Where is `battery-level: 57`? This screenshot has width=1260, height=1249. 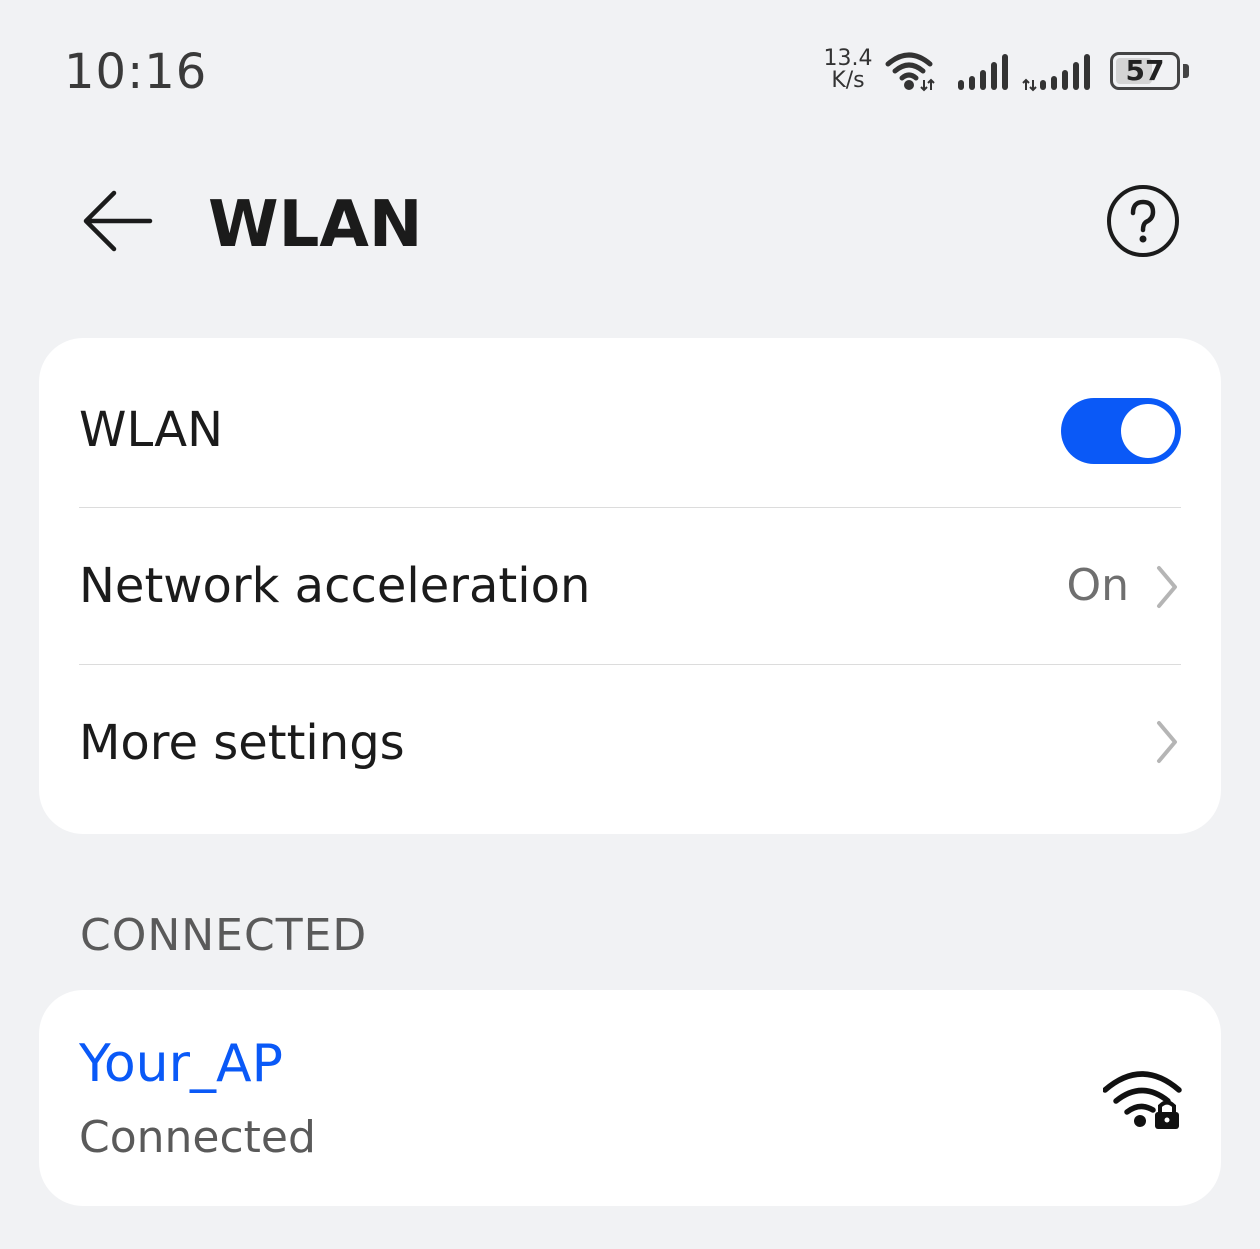
battery-level: 57 is located at coordinates (1145, 70).